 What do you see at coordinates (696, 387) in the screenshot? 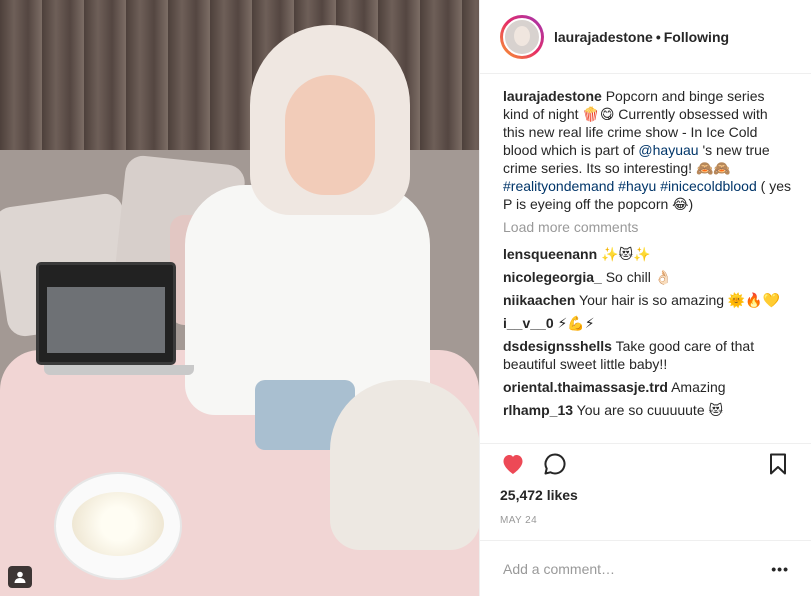
I see `comment-text: Amazing` at bounding box center [696, 387].